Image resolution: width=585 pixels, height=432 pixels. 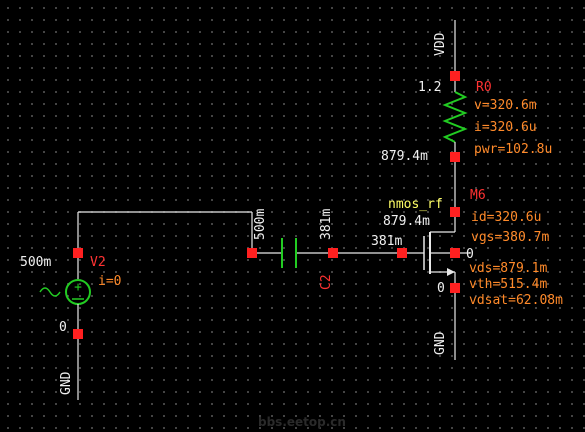 I want to click on v2-bottom-voltage: 0, so click(x=63, y=327).